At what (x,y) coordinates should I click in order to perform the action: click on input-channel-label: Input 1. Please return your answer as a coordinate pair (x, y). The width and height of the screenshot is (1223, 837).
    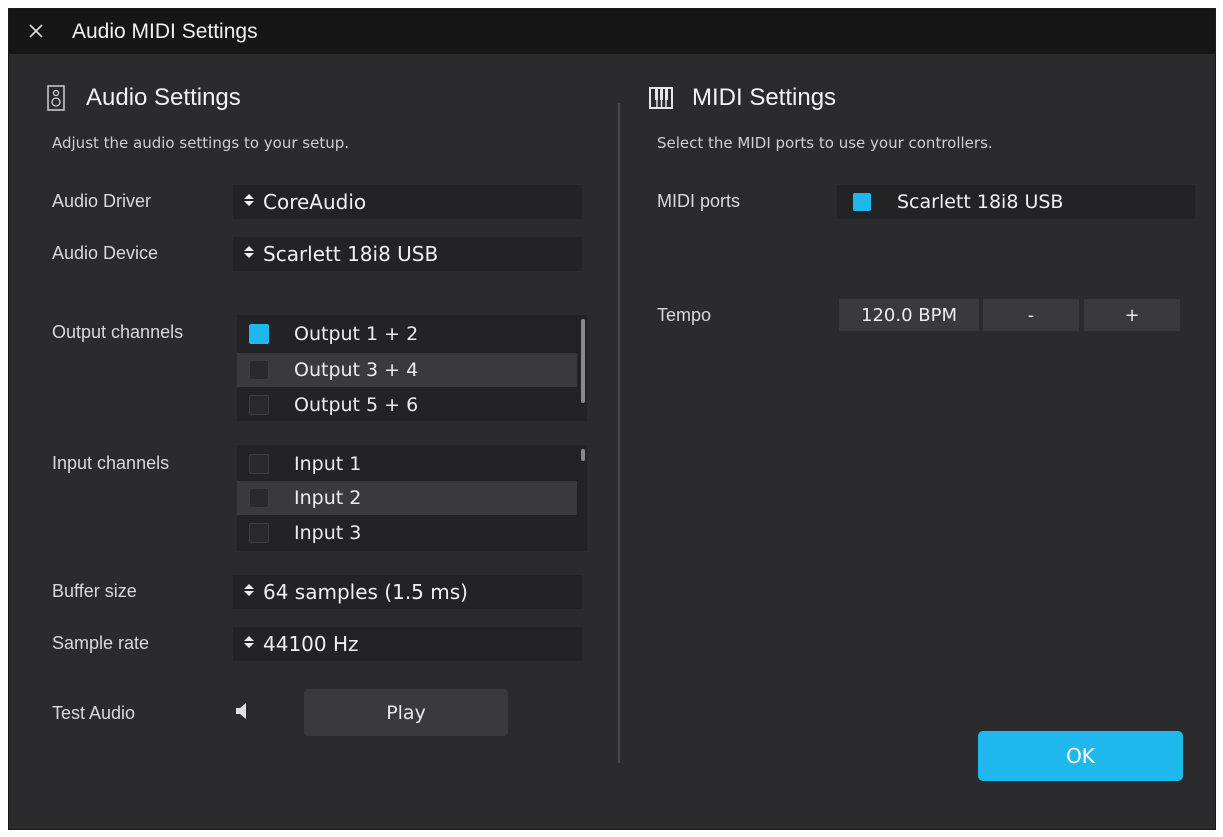
    Looking at the image, I should click on (328, 464).